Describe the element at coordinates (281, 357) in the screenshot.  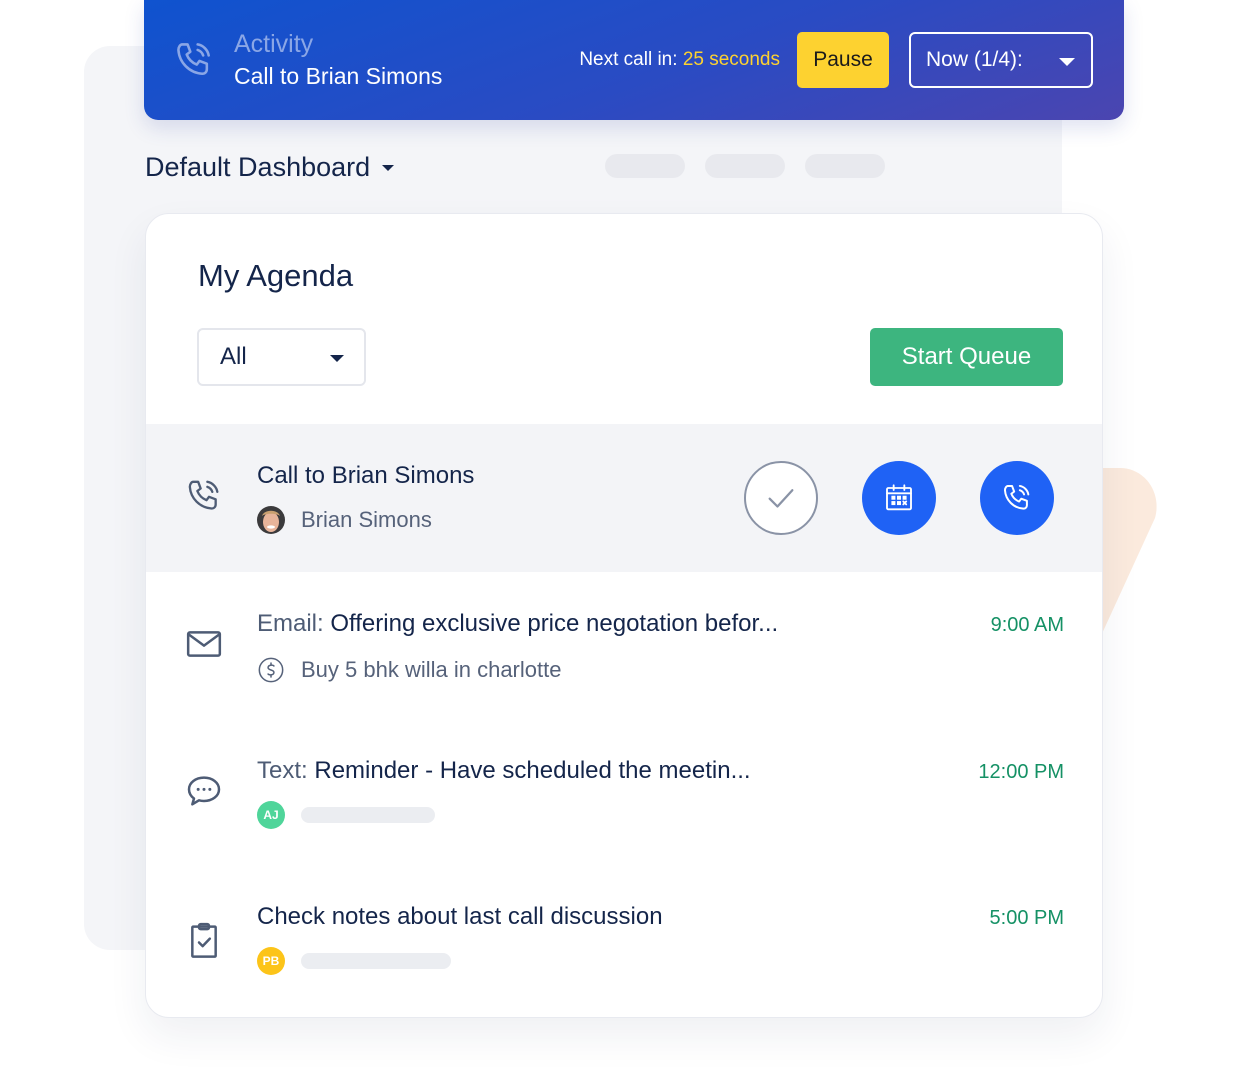
I see `agenda-filter-select: All` at that location.